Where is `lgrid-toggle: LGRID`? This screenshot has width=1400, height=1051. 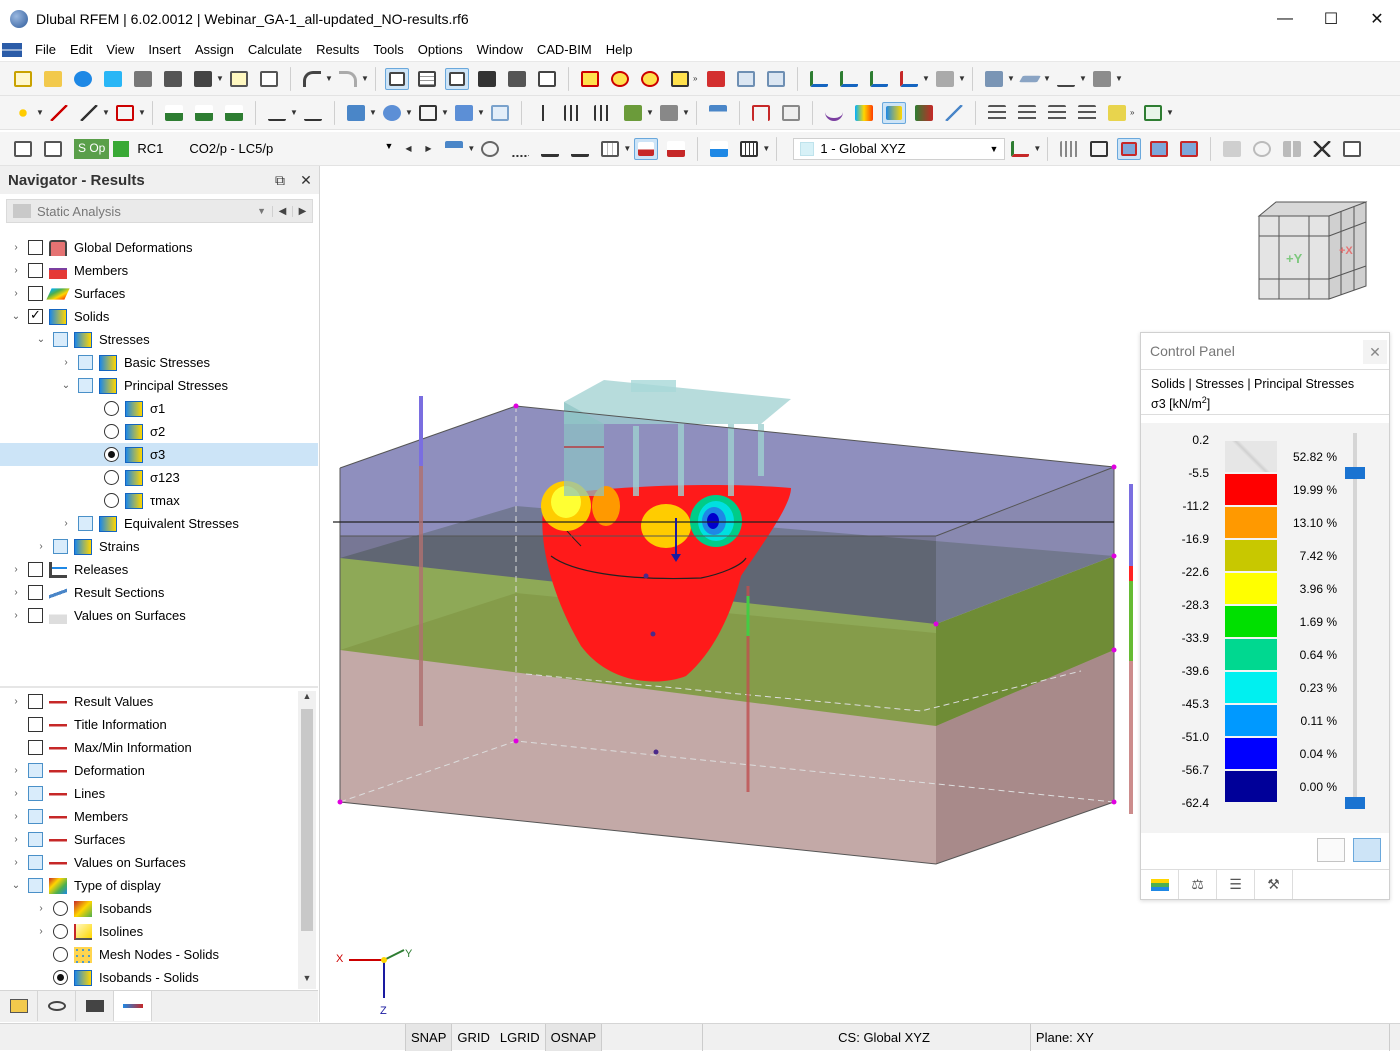 lgrid-toggle: LGRID is located at coordinates (520, 1037).